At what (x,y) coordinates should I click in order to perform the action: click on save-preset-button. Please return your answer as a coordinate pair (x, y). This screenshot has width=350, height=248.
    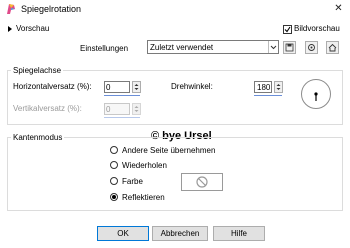
    Looking at the image, I should click on (289, 47).